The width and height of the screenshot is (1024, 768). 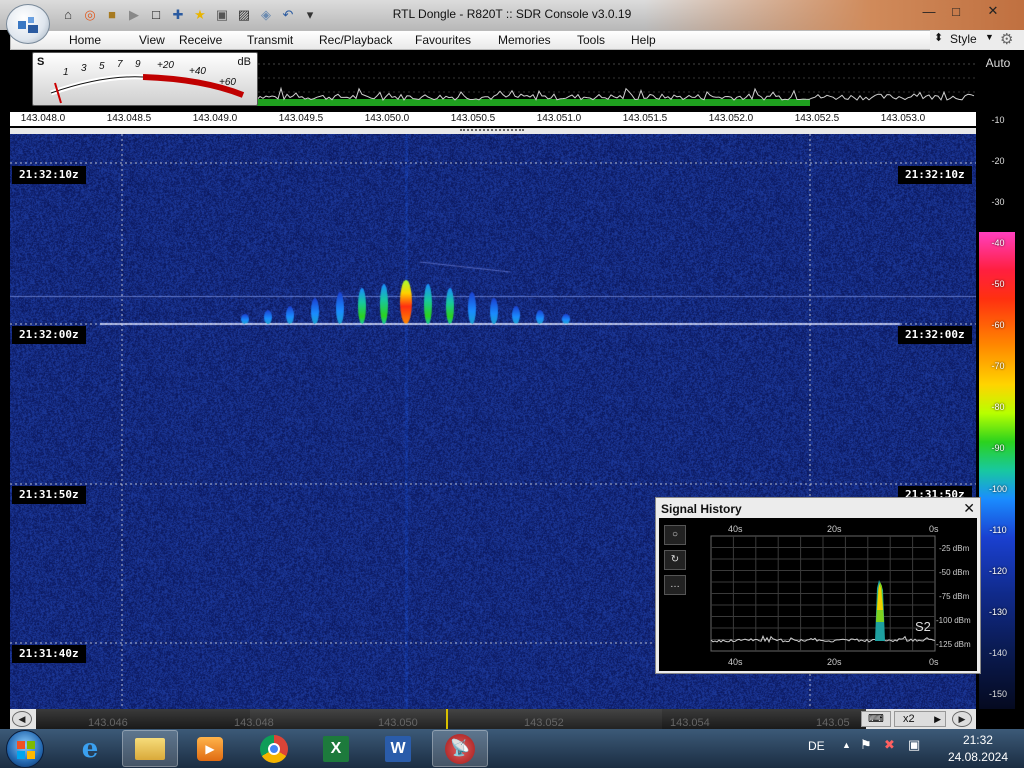 I want to click on menu-tools: Tools, so click(x=591, y=40).